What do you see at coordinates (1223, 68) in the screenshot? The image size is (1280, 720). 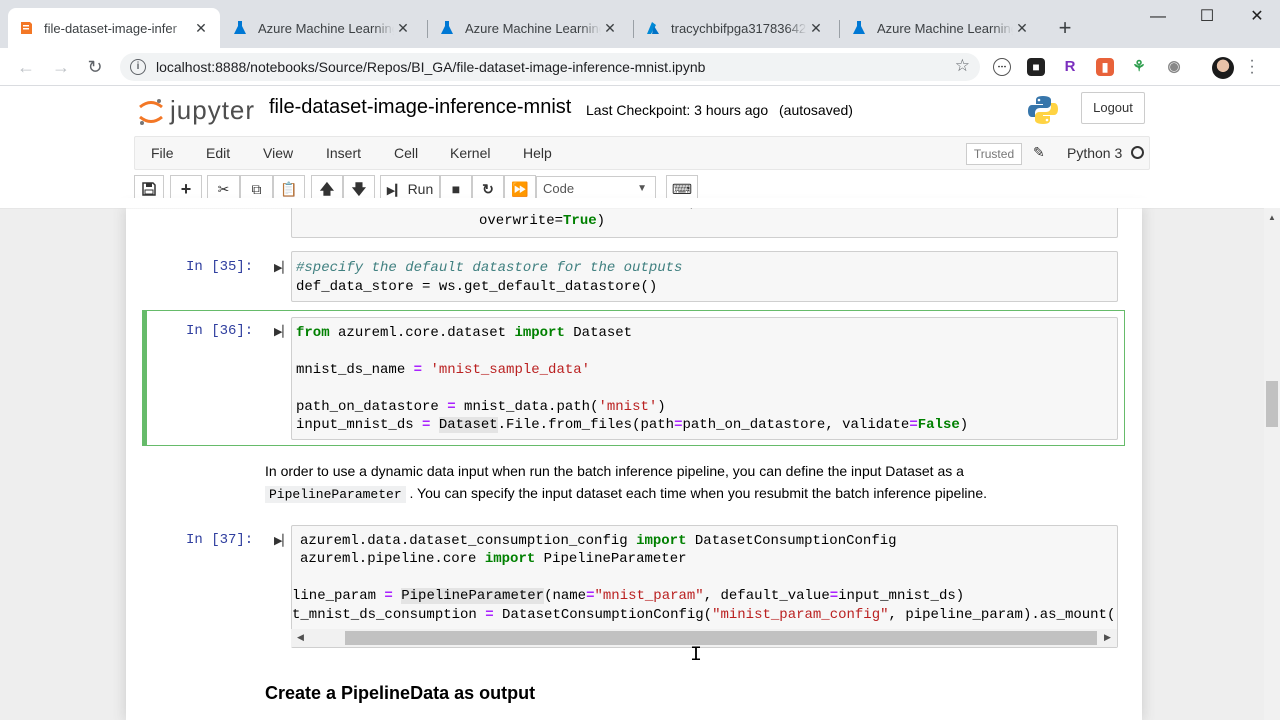 I see `profile-avatar` at bounding box center [1223, 68].